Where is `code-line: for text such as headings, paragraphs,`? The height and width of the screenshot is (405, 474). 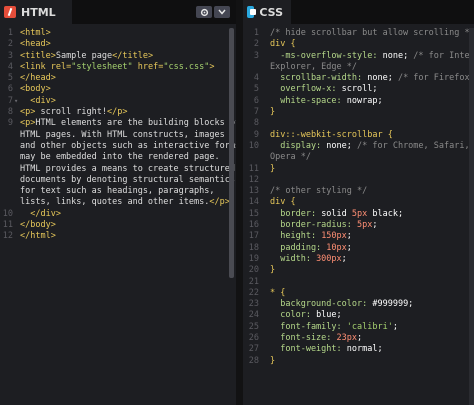 code-line: for text such as headings, paragraphs, is located at coordinates (118, 191).